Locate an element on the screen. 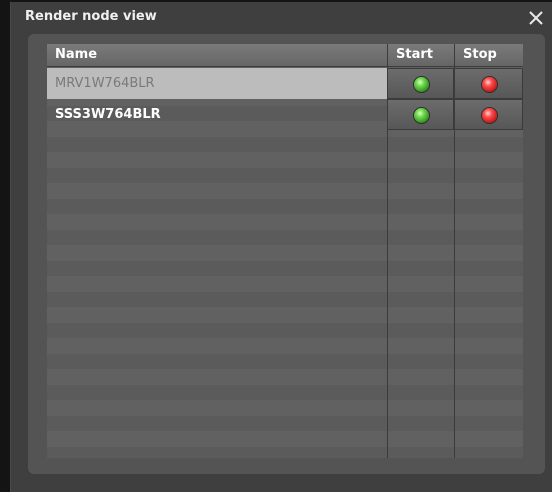 Image resolution: width=552 pixels, height=492 pixels. table-row: SSS3W764BLR is located at coordinates (285, 114).